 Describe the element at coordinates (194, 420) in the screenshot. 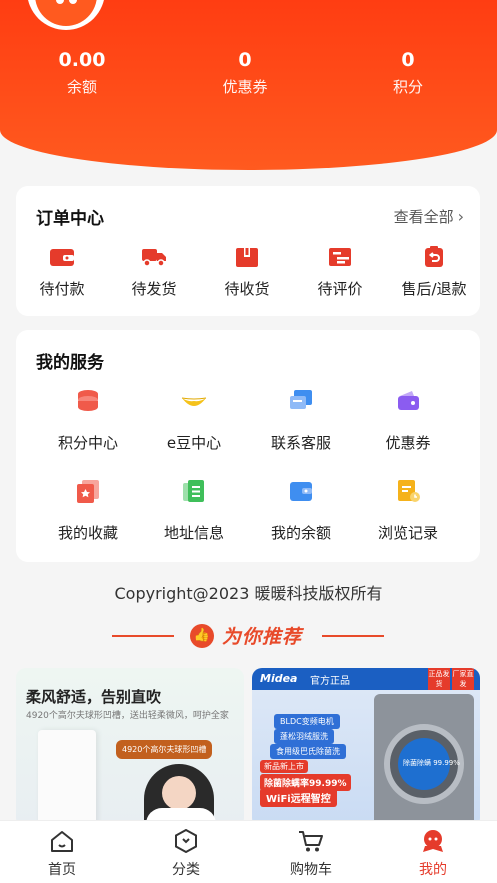

I see `service-bean-center: e豆中心` at that location.